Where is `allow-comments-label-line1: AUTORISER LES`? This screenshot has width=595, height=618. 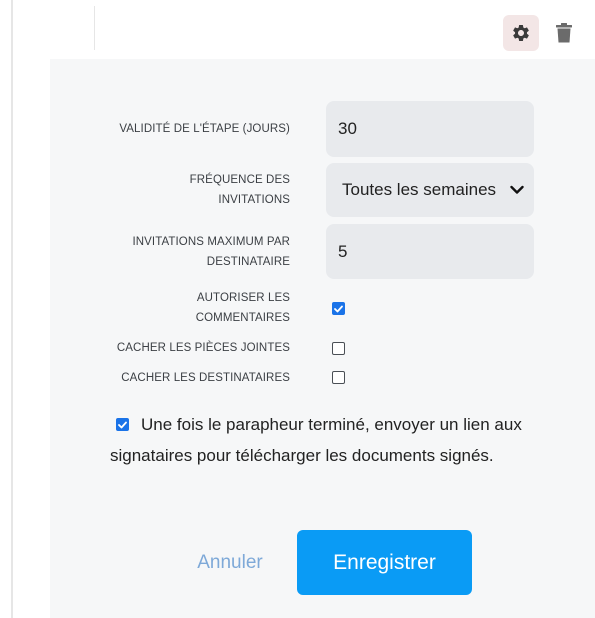
allow-comments-label-line1: AUTORISER LES is located at coordinates (243, 298).